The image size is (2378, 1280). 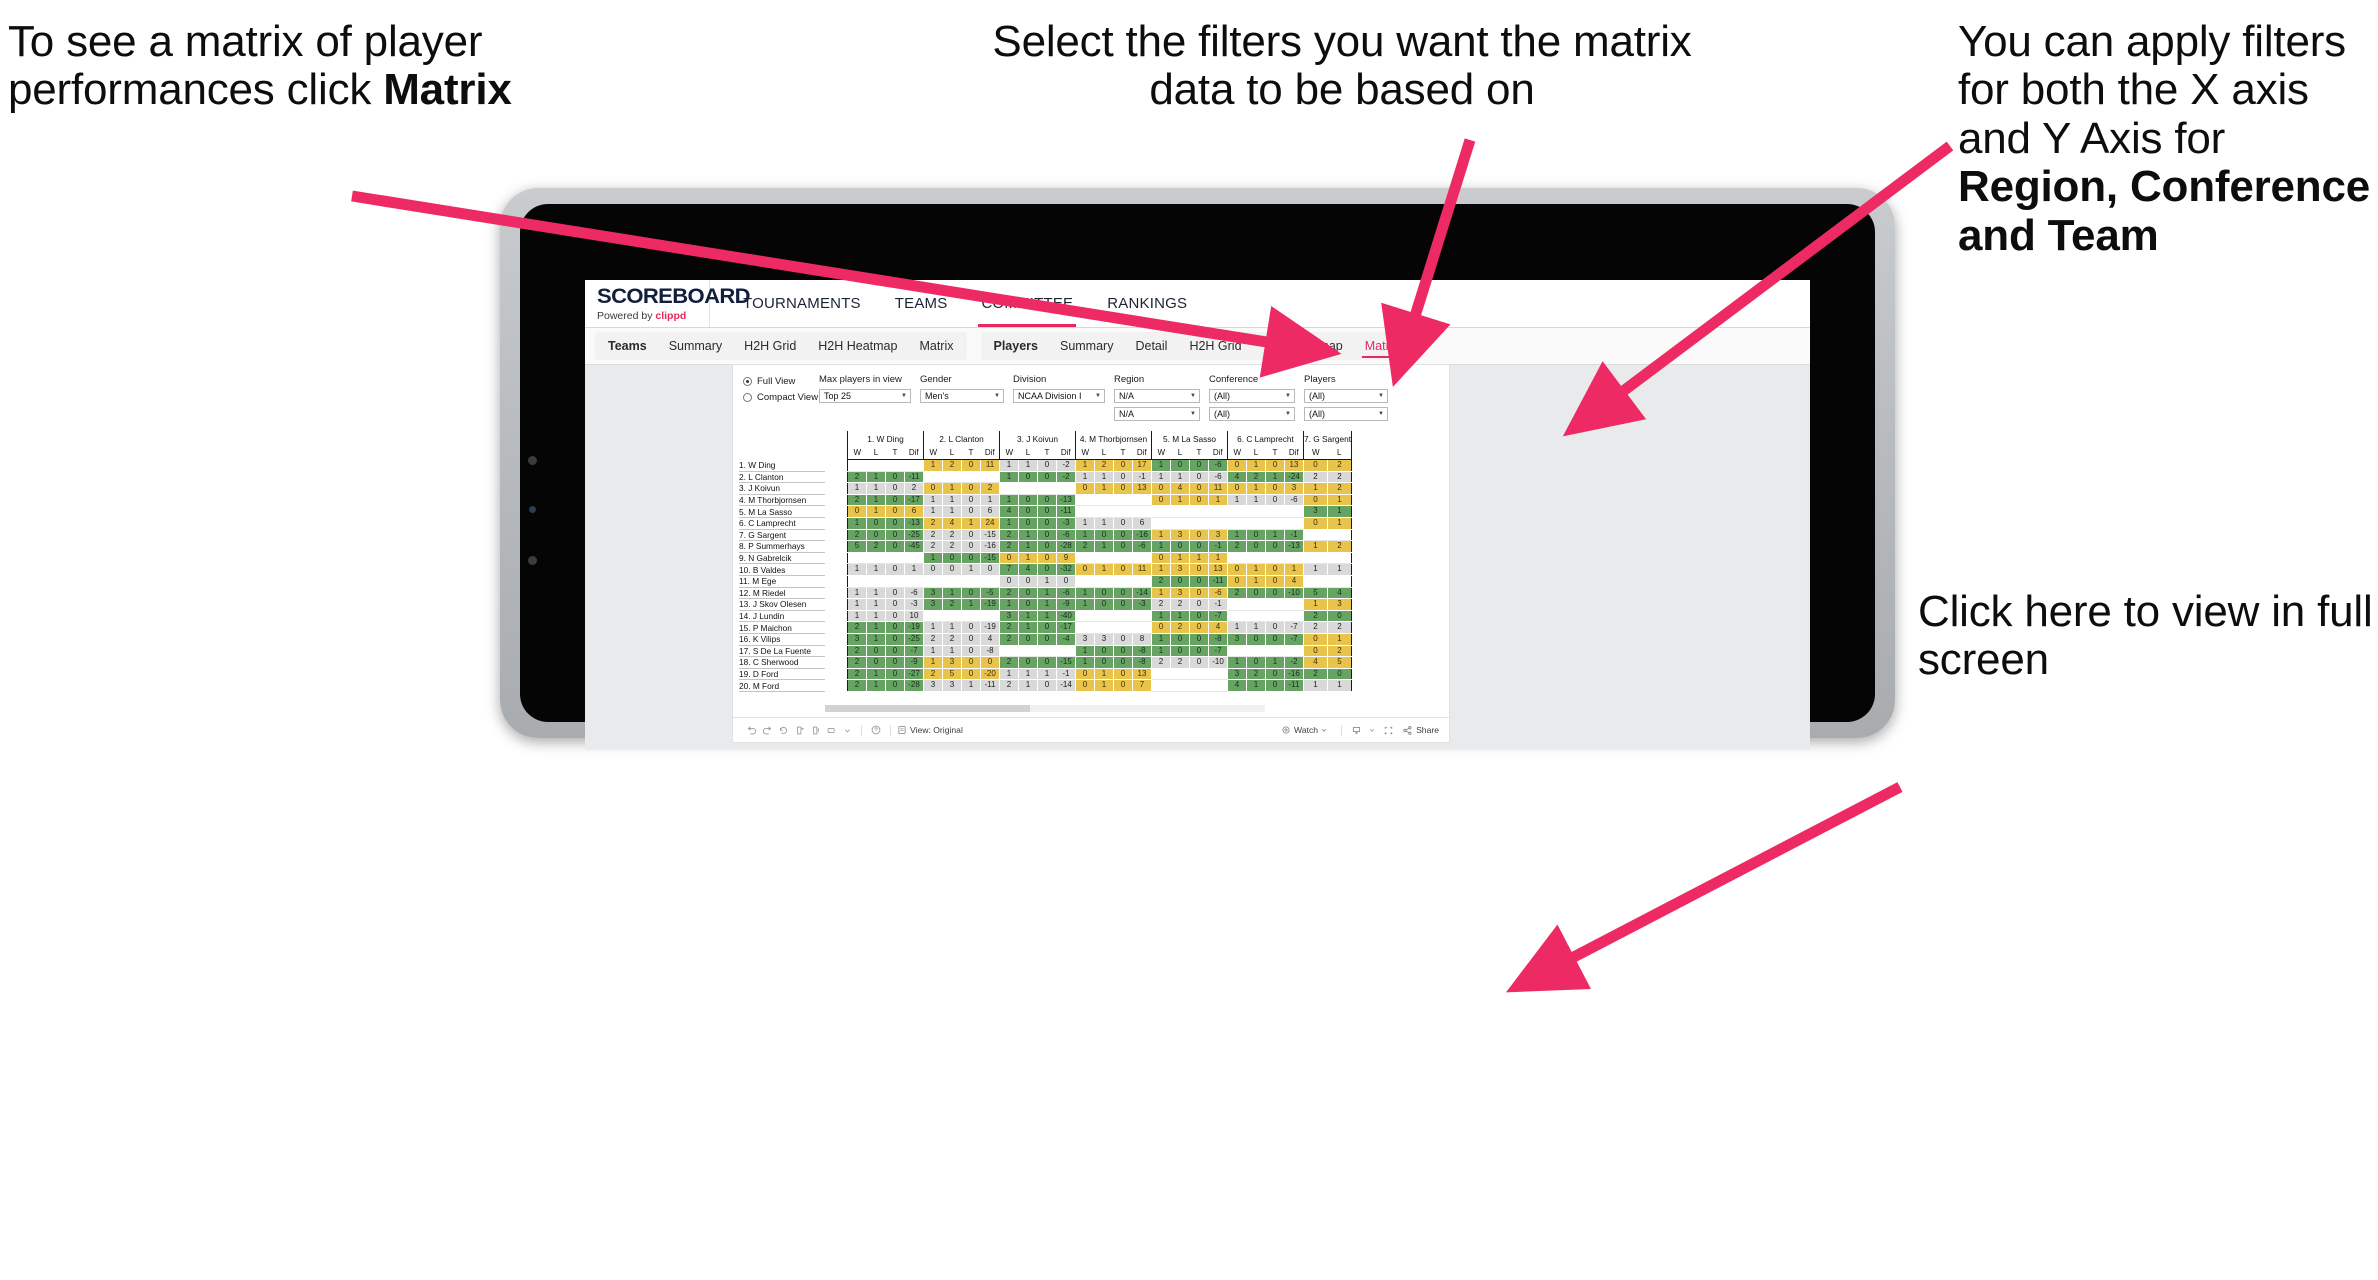 I want to click on matrix-cell: -8, so click(x=1142, y=662).